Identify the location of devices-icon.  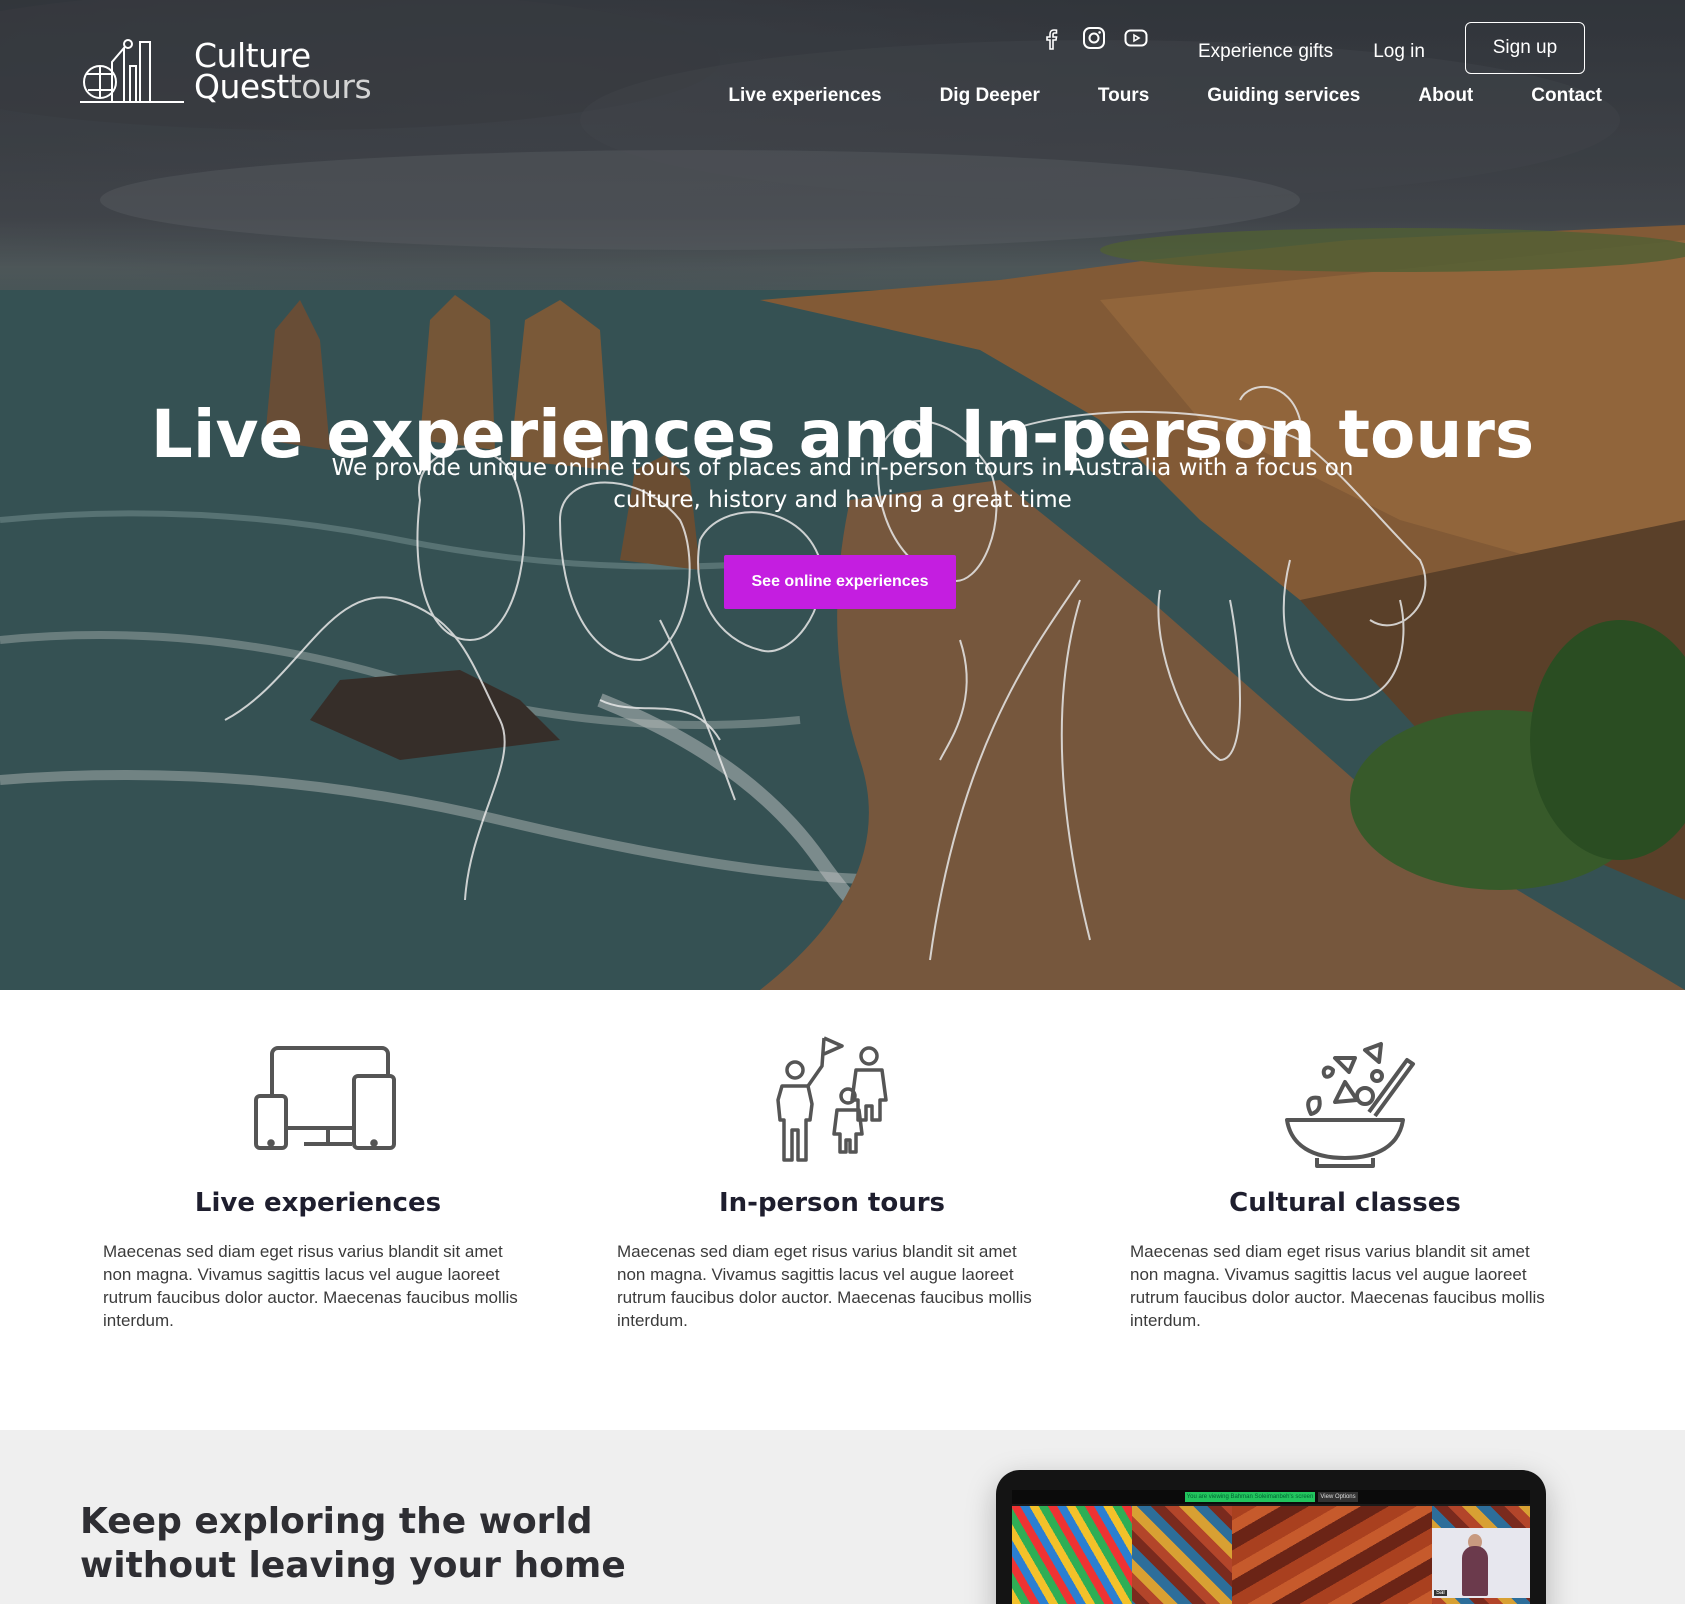
(325, 1098).